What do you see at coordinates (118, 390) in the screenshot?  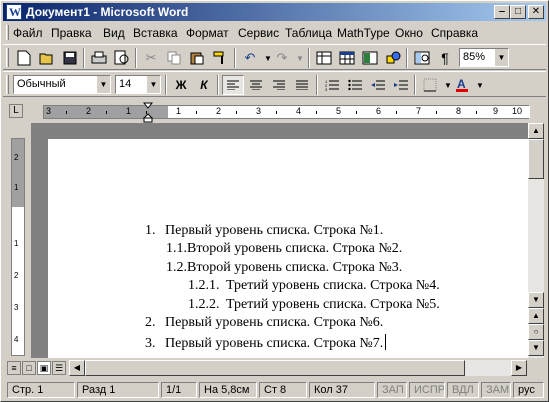 I see `status-section: Разд 1` at bounding box center [118, 390].